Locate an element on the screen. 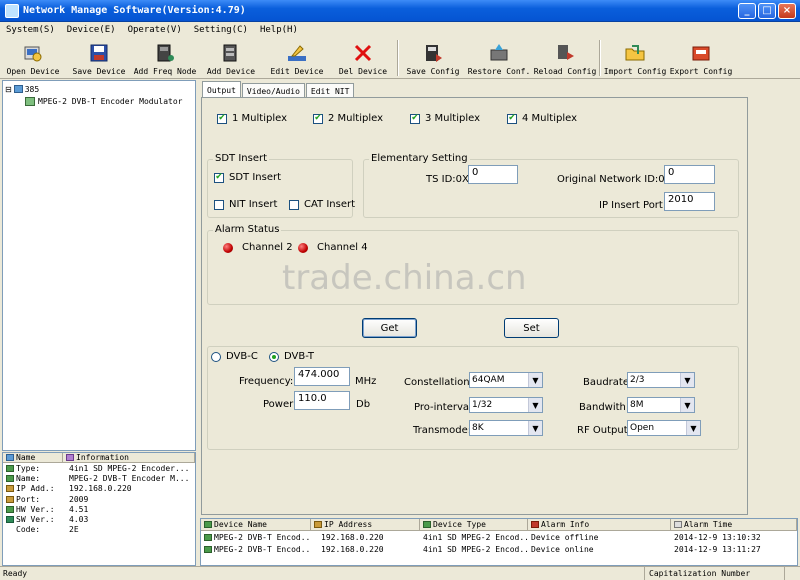 The width and height of the screenshot is (800, 580). col-alarm-info-label: Alarm Info is located at coordinates (565, 524).